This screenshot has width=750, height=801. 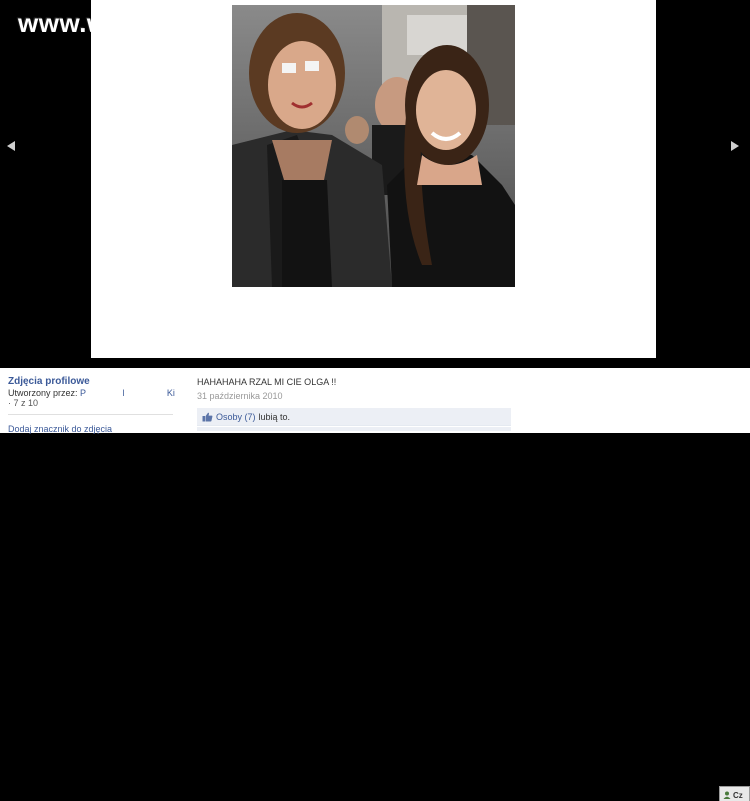 What do you see at coordinates (354, 429) in the screenshot?
I see `comments-area` at bounding box center [354, 429].